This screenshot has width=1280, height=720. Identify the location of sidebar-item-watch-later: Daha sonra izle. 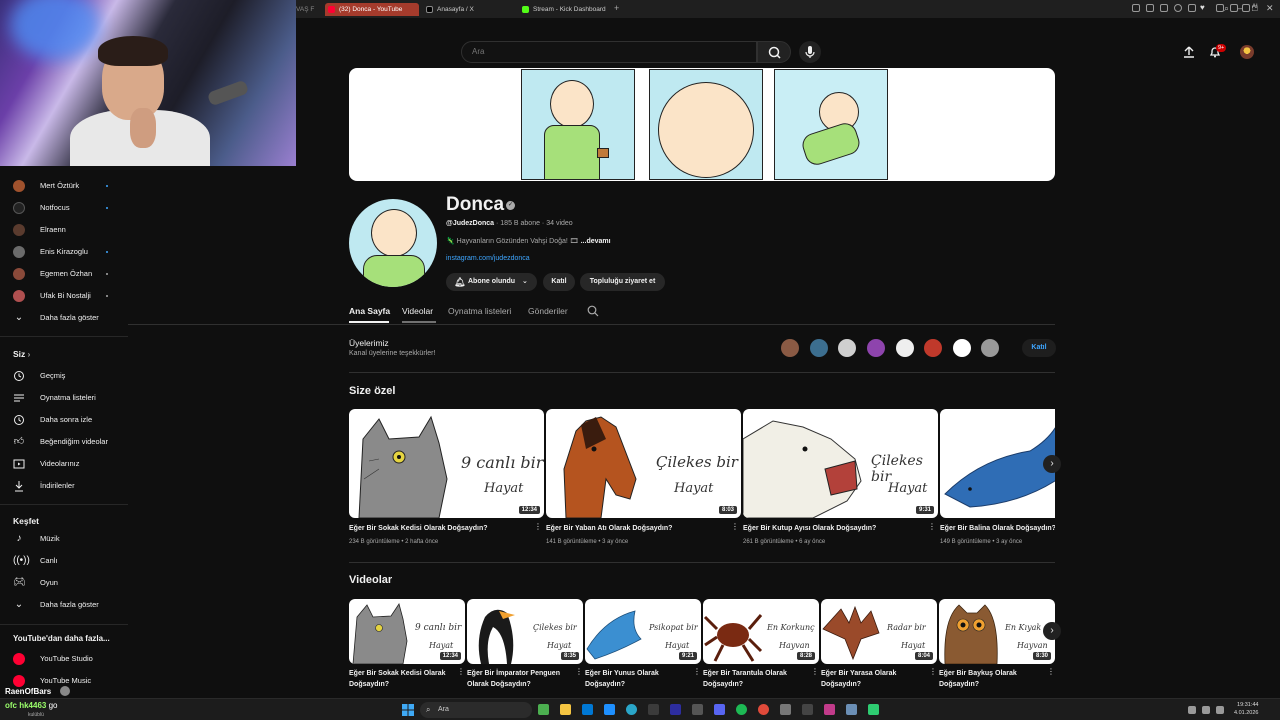
(64, 420).